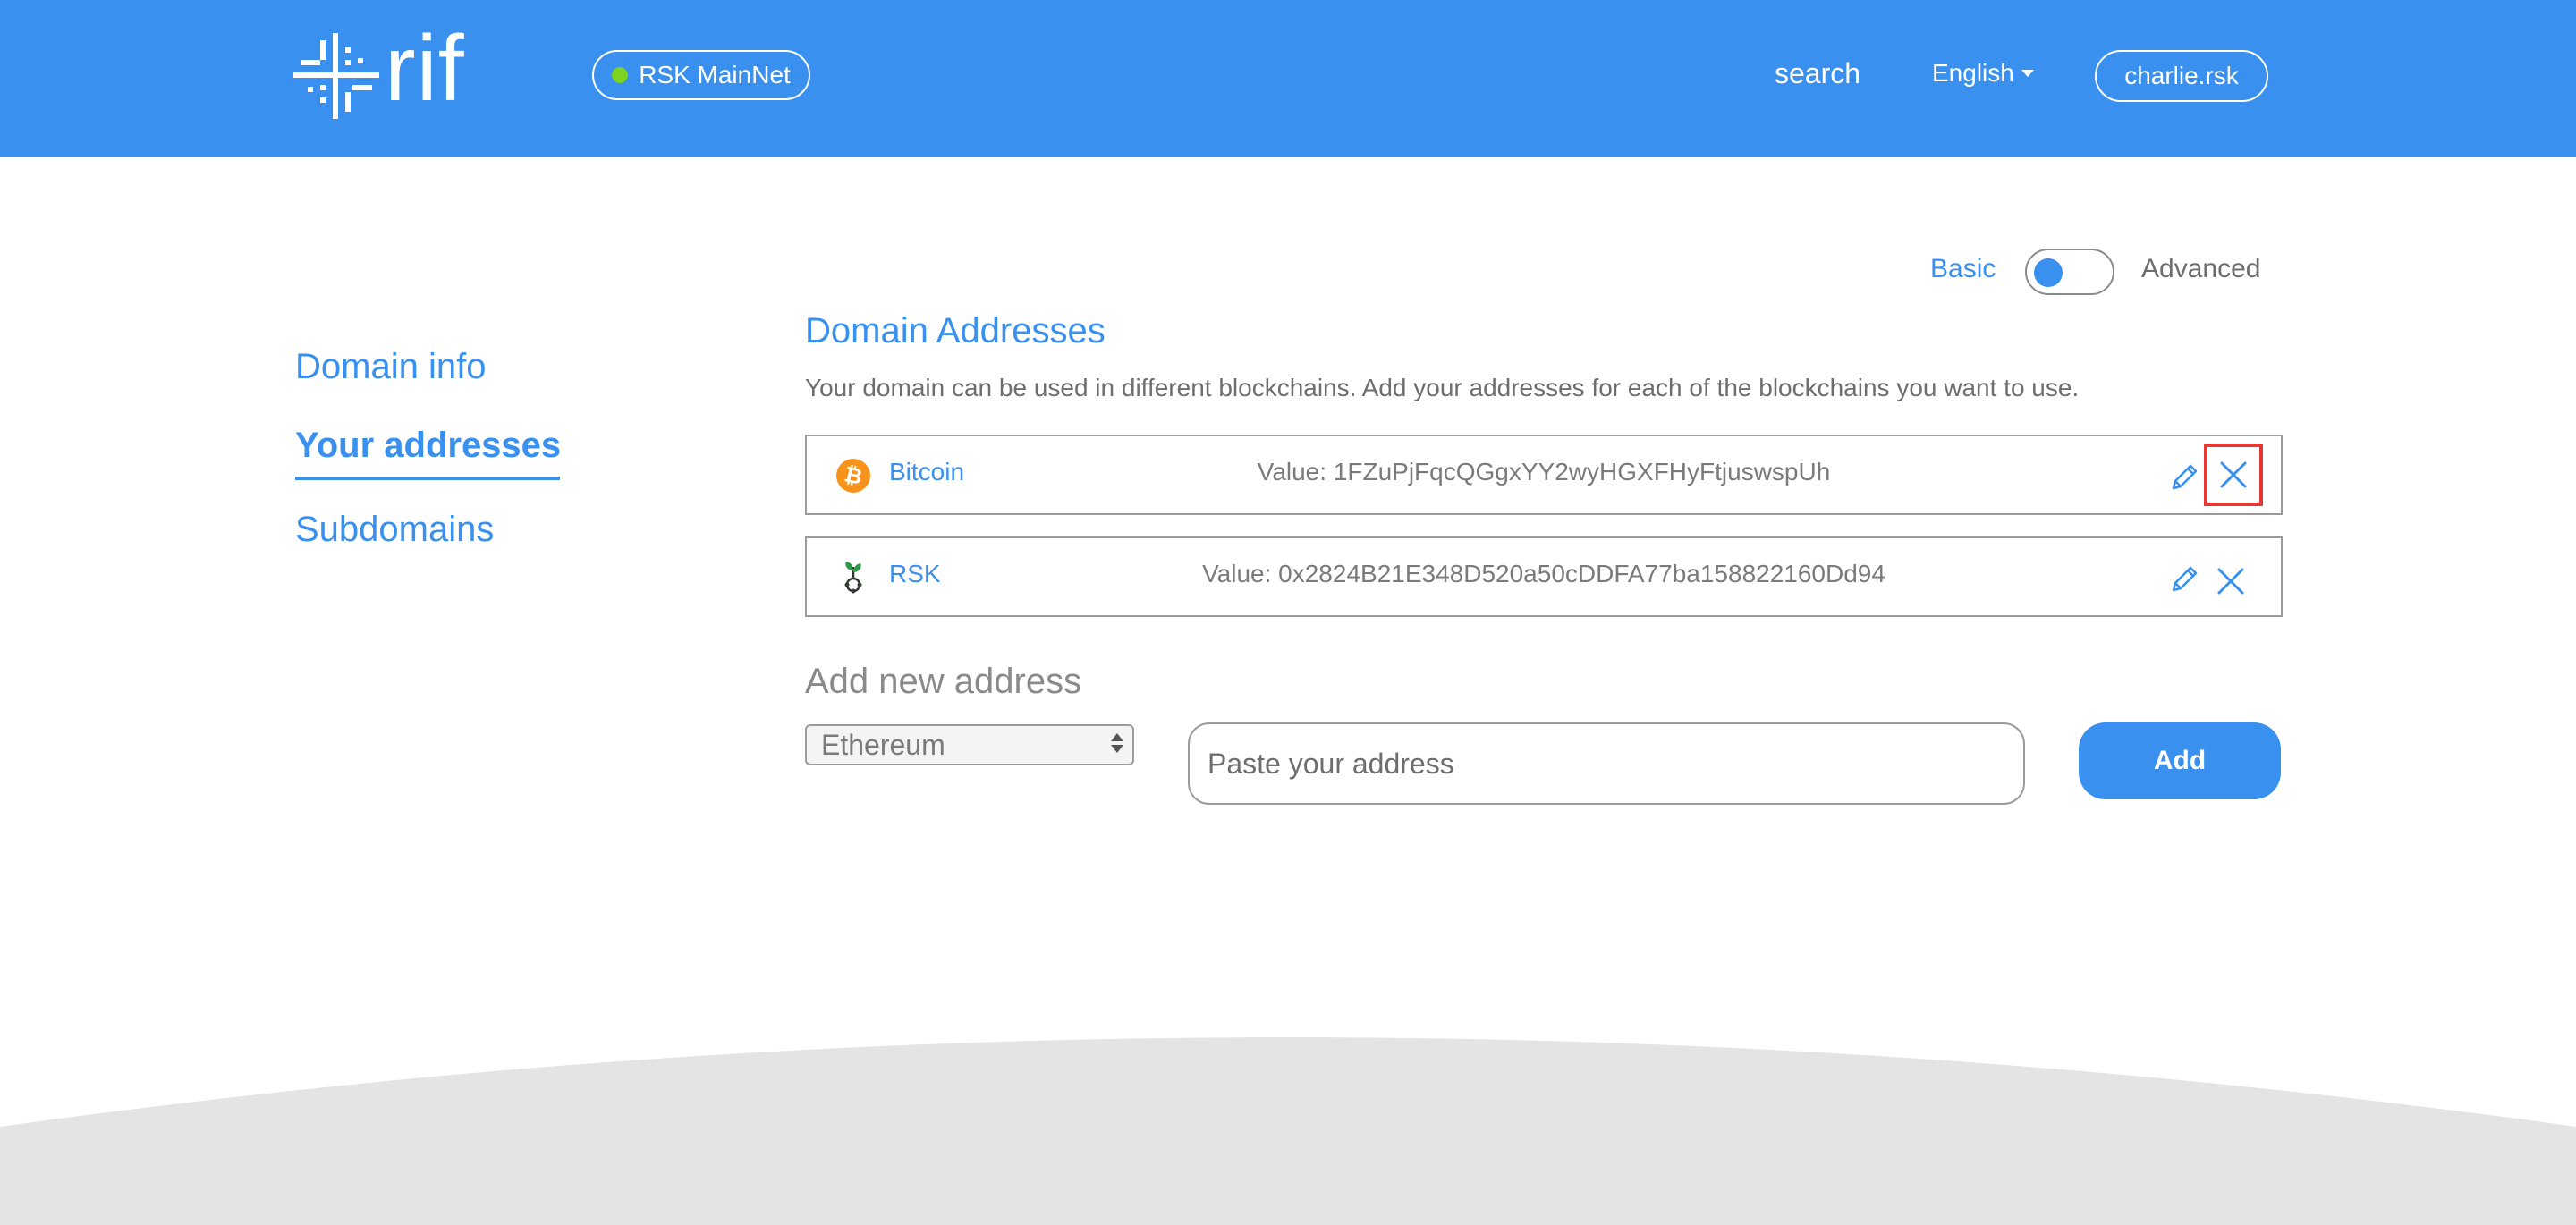 Image resolution: width=2576 pixels, height=1225 pixels. Describe the element at coordinates (2048, 272) in the screenshot. I see `toggle-knob` at that location.